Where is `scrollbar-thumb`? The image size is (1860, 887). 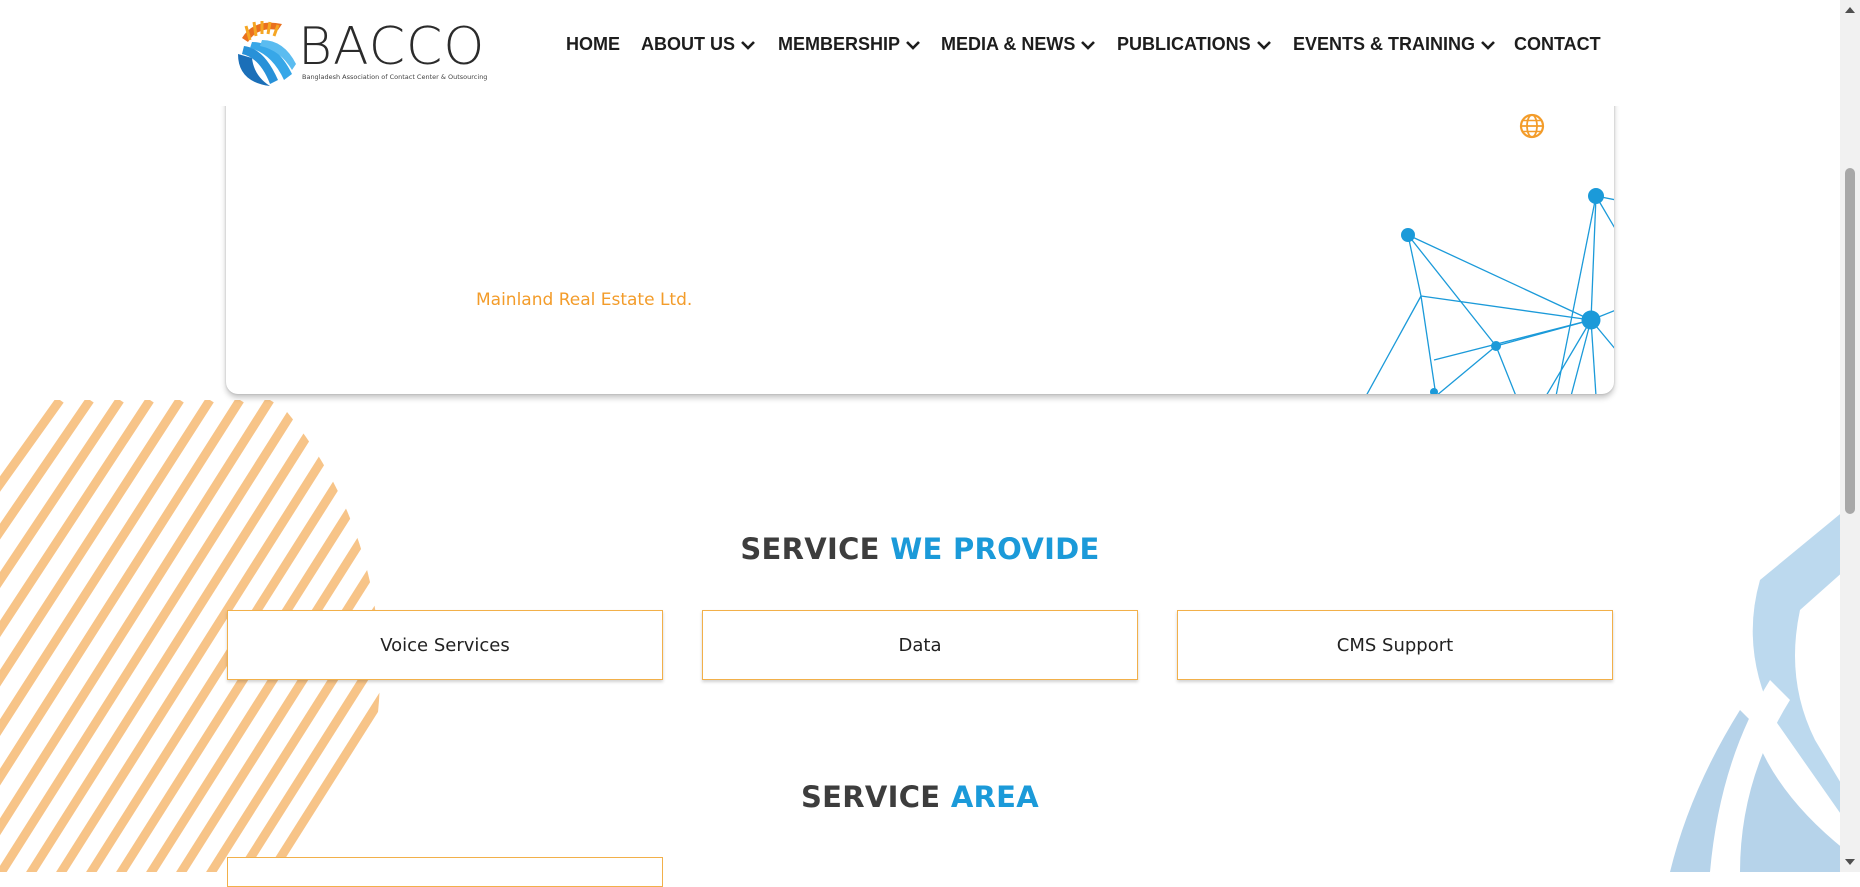 scrollbar-thumb is located at coordinates (1850, 341).